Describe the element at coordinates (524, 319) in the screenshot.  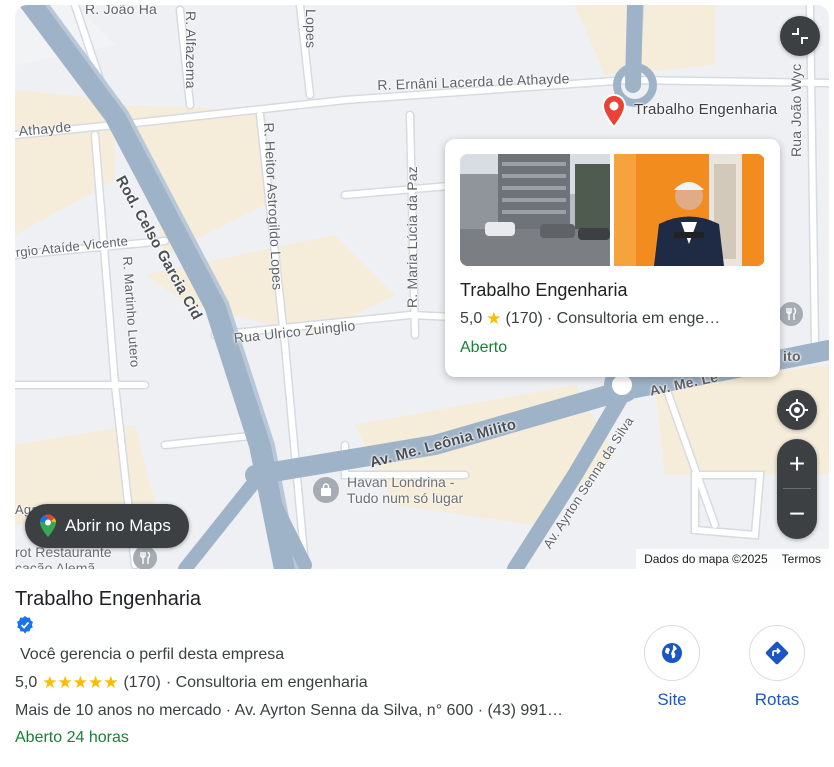
I see `card-reviews: (170)` at that location.